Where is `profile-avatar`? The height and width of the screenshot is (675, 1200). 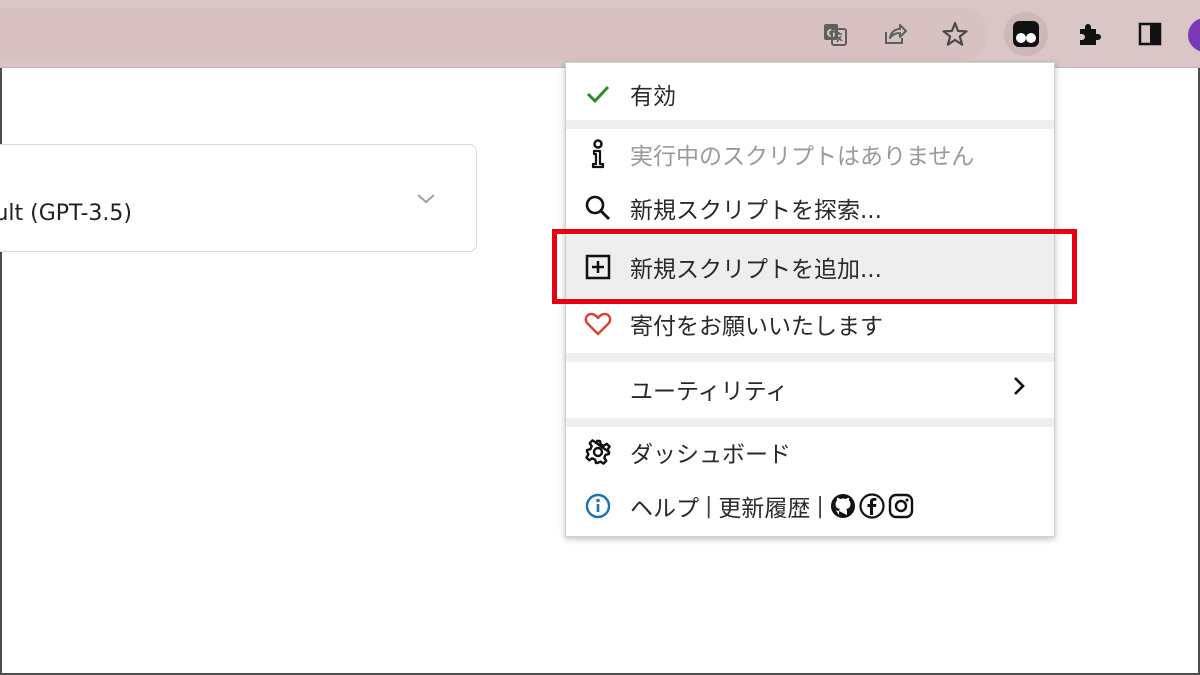 profile-avatar is located at coordinates (1194, 35).